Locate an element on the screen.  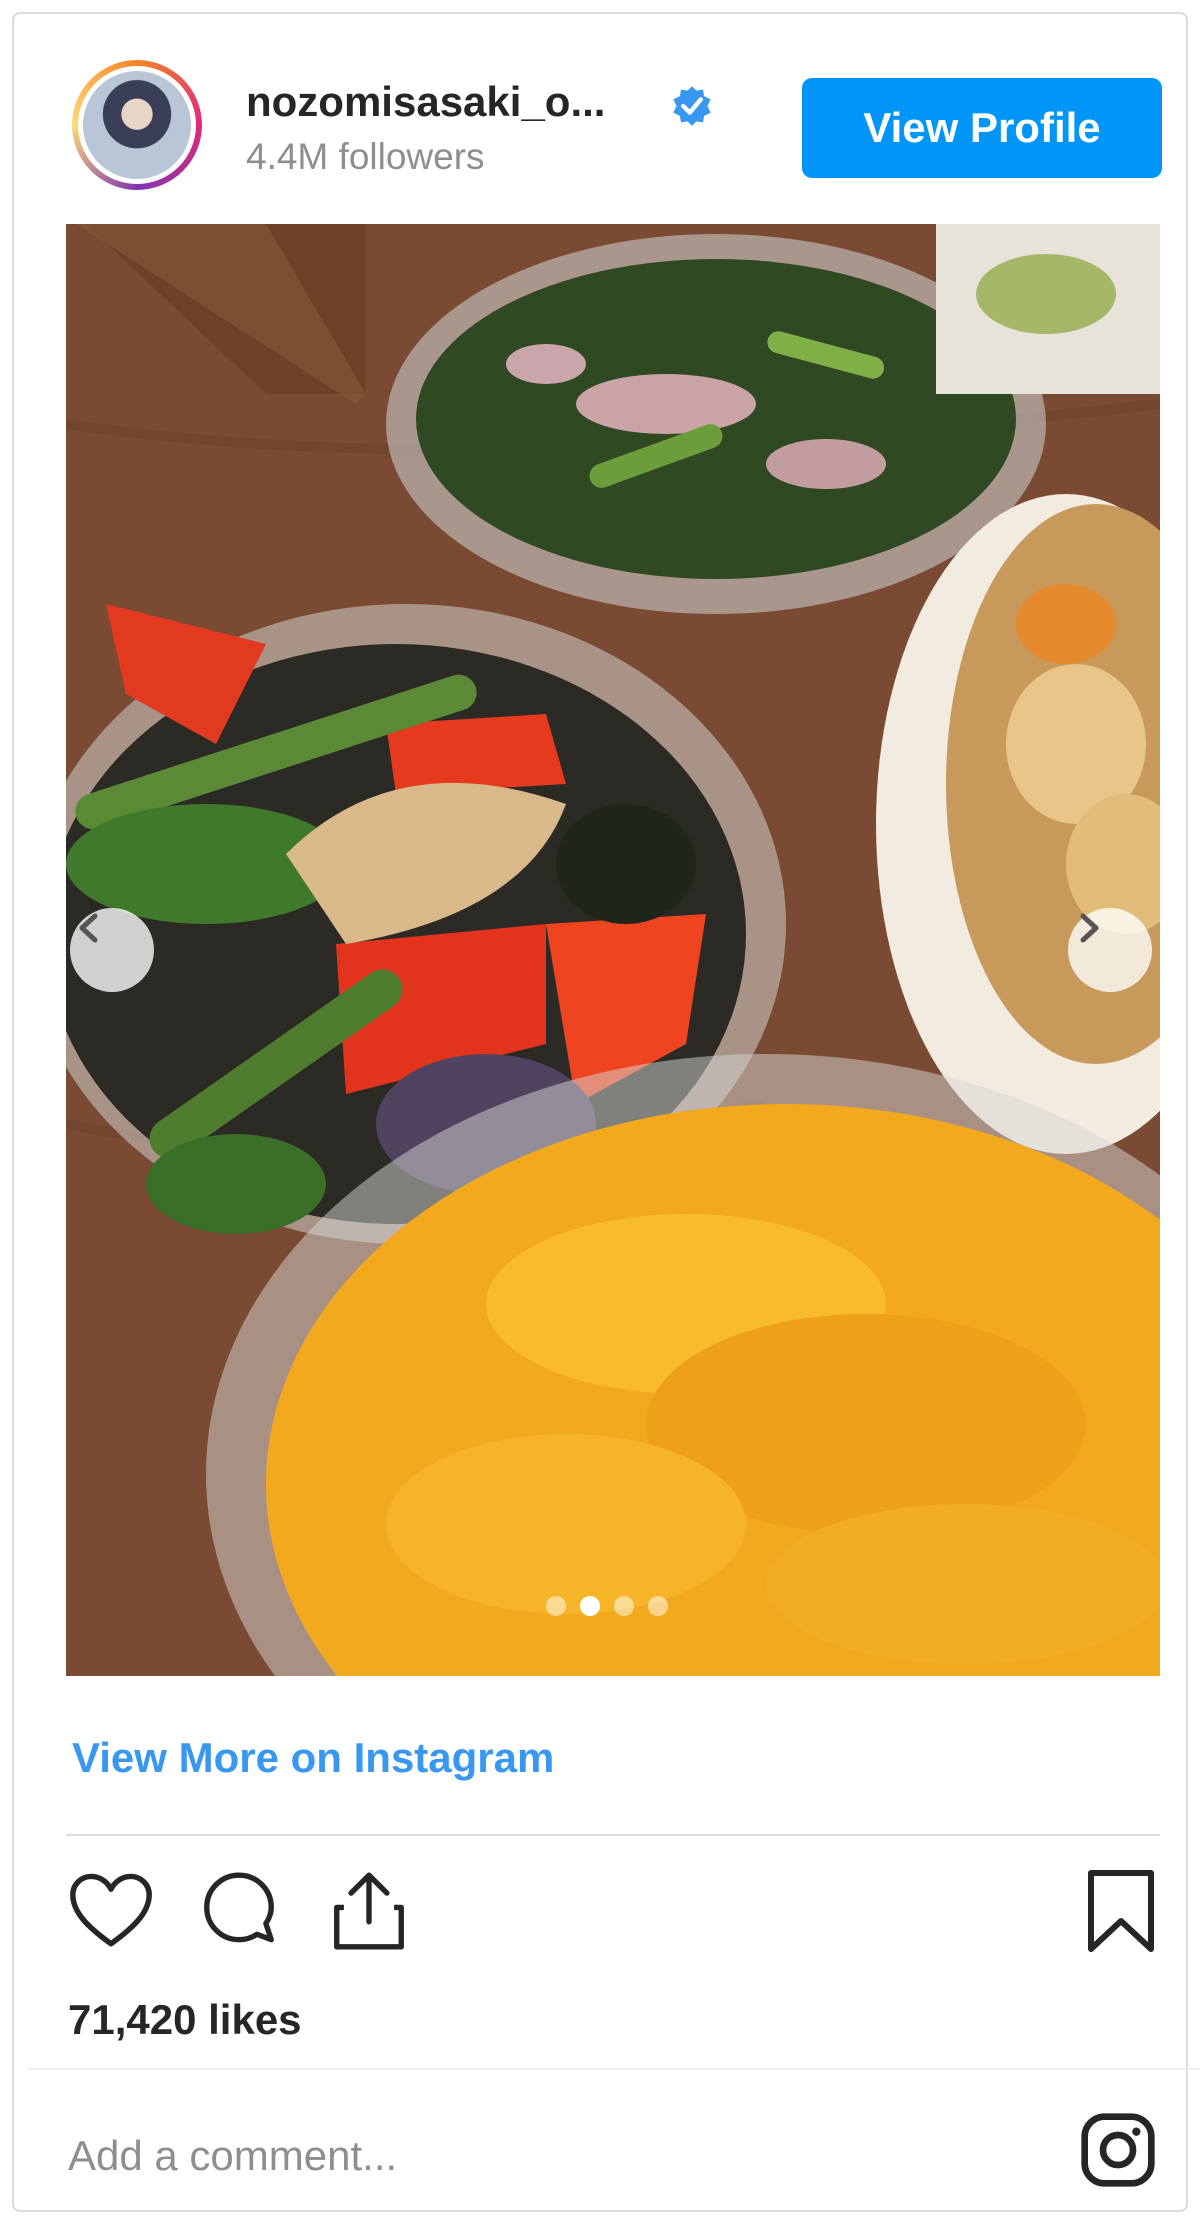
like-button is located at coordinates (111, 1911).